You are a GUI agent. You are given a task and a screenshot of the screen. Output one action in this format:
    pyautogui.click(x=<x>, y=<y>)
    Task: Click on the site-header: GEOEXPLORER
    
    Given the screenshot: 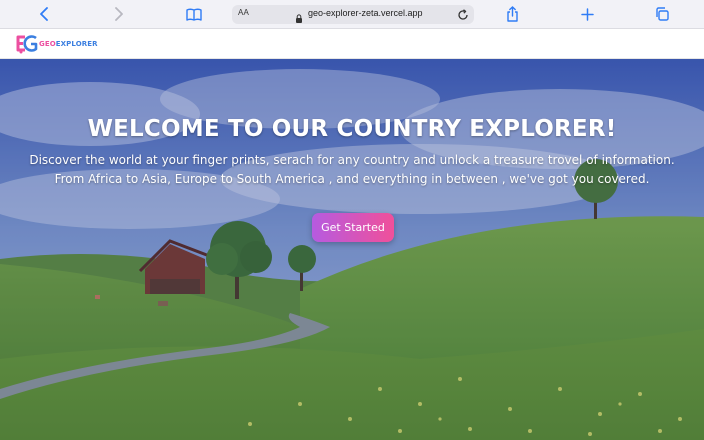 What is the action you would take?
    pyautogui.click(x=352, y=44)
    